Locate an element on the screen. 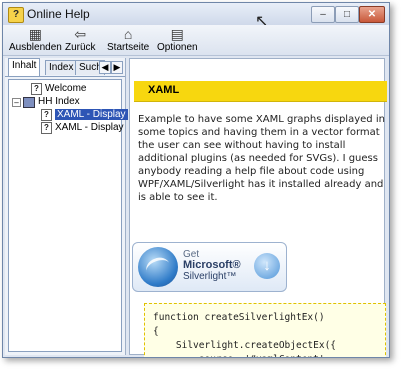 The width and height of the screenshot is (403, 370). topic-heading-bar: XAML is located at coordinates (260, 91).